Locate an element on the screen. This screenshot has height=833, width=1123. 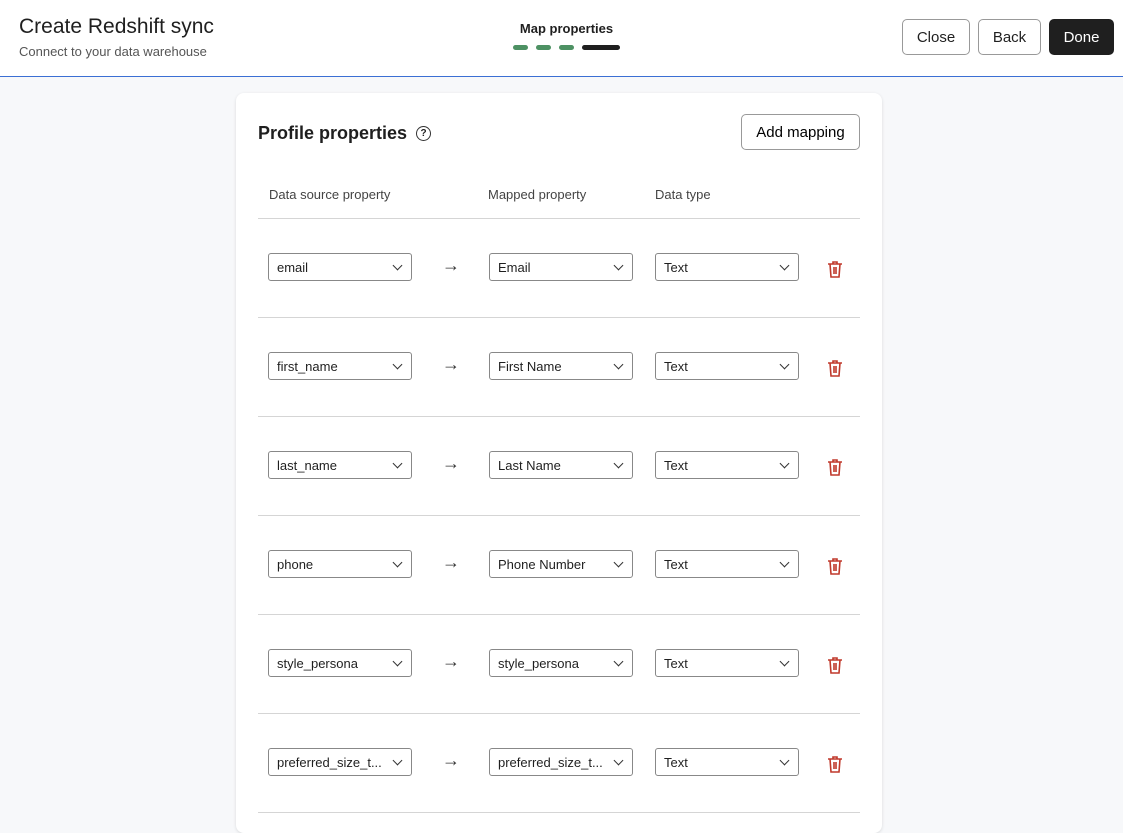
mapped-property-select: Email is located at coordinates (561, 267).